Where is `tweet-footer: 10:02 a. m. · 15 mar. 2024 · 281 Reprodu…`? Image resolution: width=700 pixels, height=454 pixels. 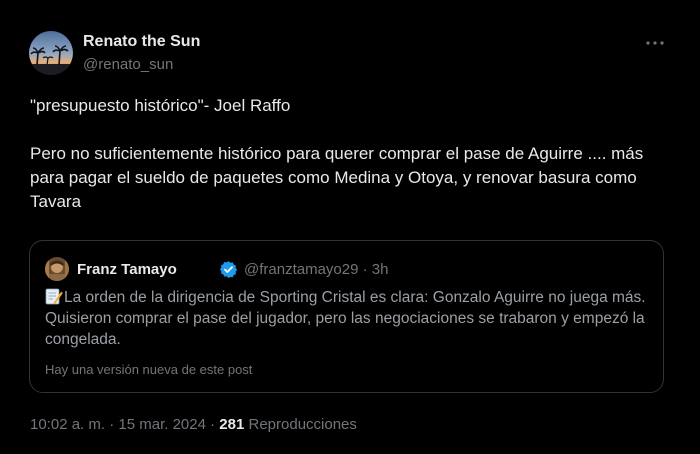 tweet-footer: 10:02 a. m. · 15 mar. 2024 · 281 Reprodu… is located at coordinates (193, 424).